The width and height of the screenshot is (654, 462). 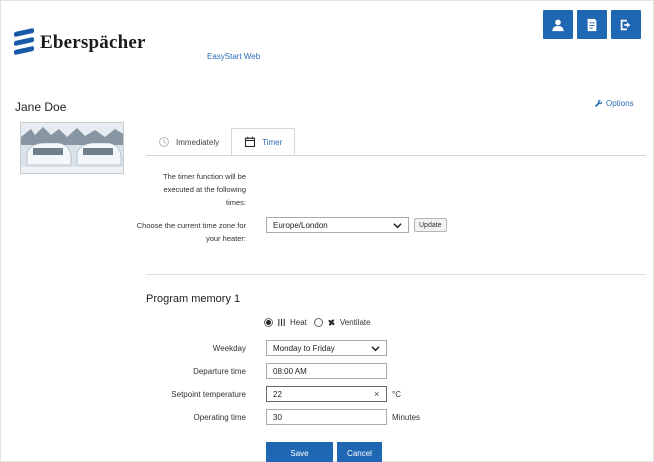 I want to click on tab-timer: Timer, so click(x=263, y=142).